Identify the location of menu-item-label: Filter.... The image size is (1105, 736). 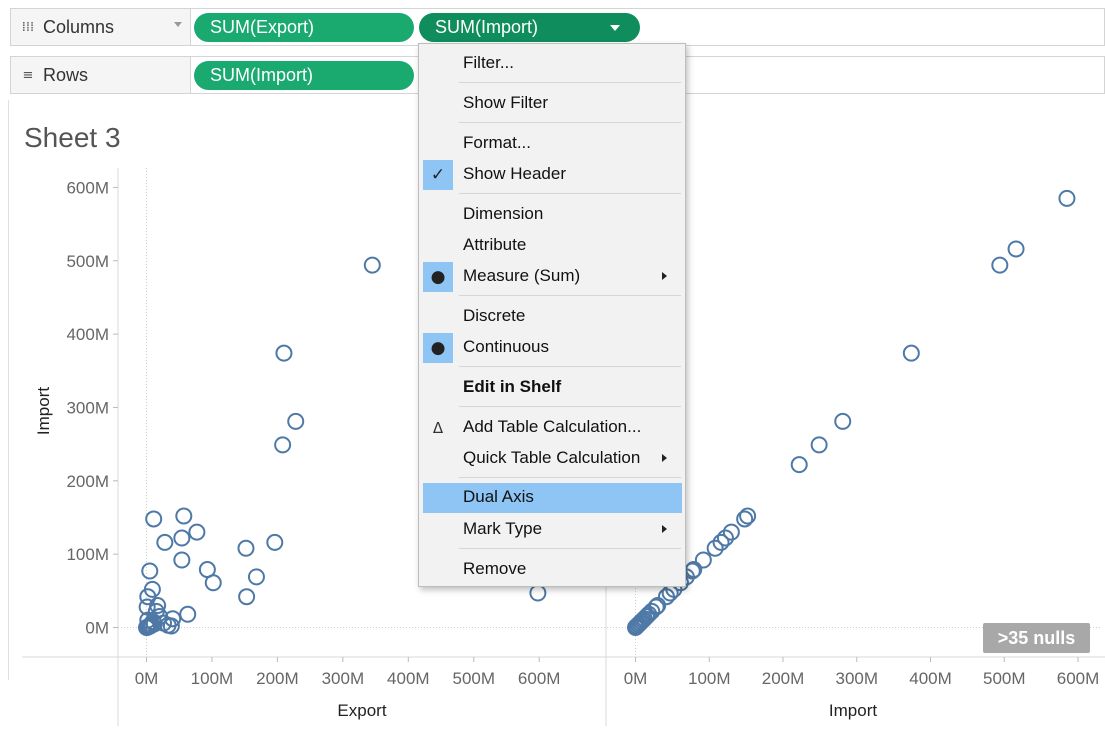
(489, 62).